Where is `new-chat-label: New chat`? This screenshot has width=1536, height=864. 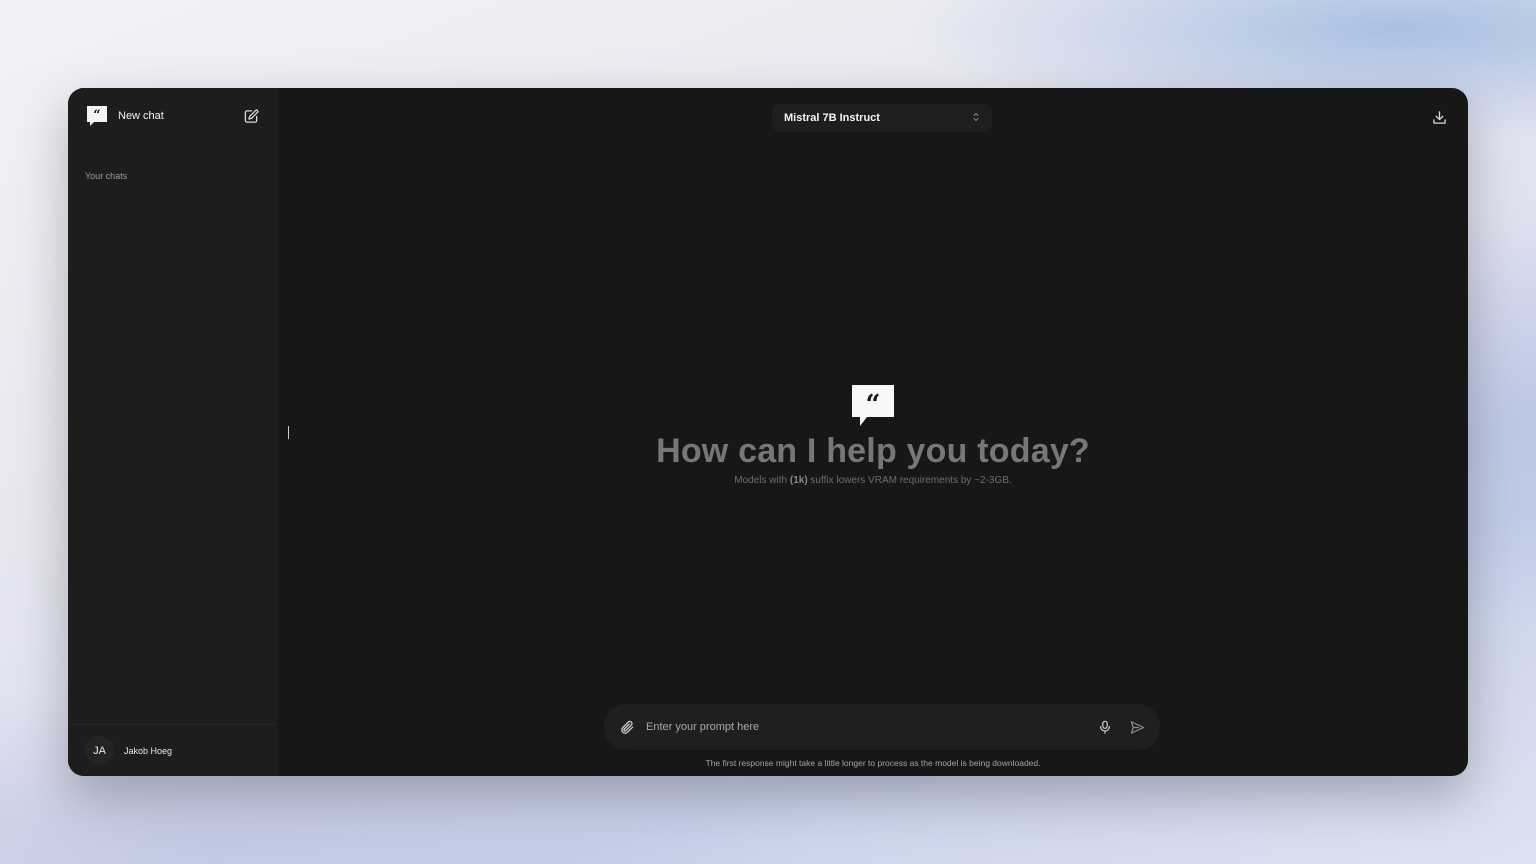 new-chat-label: New chat is located at coordinates (141, 116).